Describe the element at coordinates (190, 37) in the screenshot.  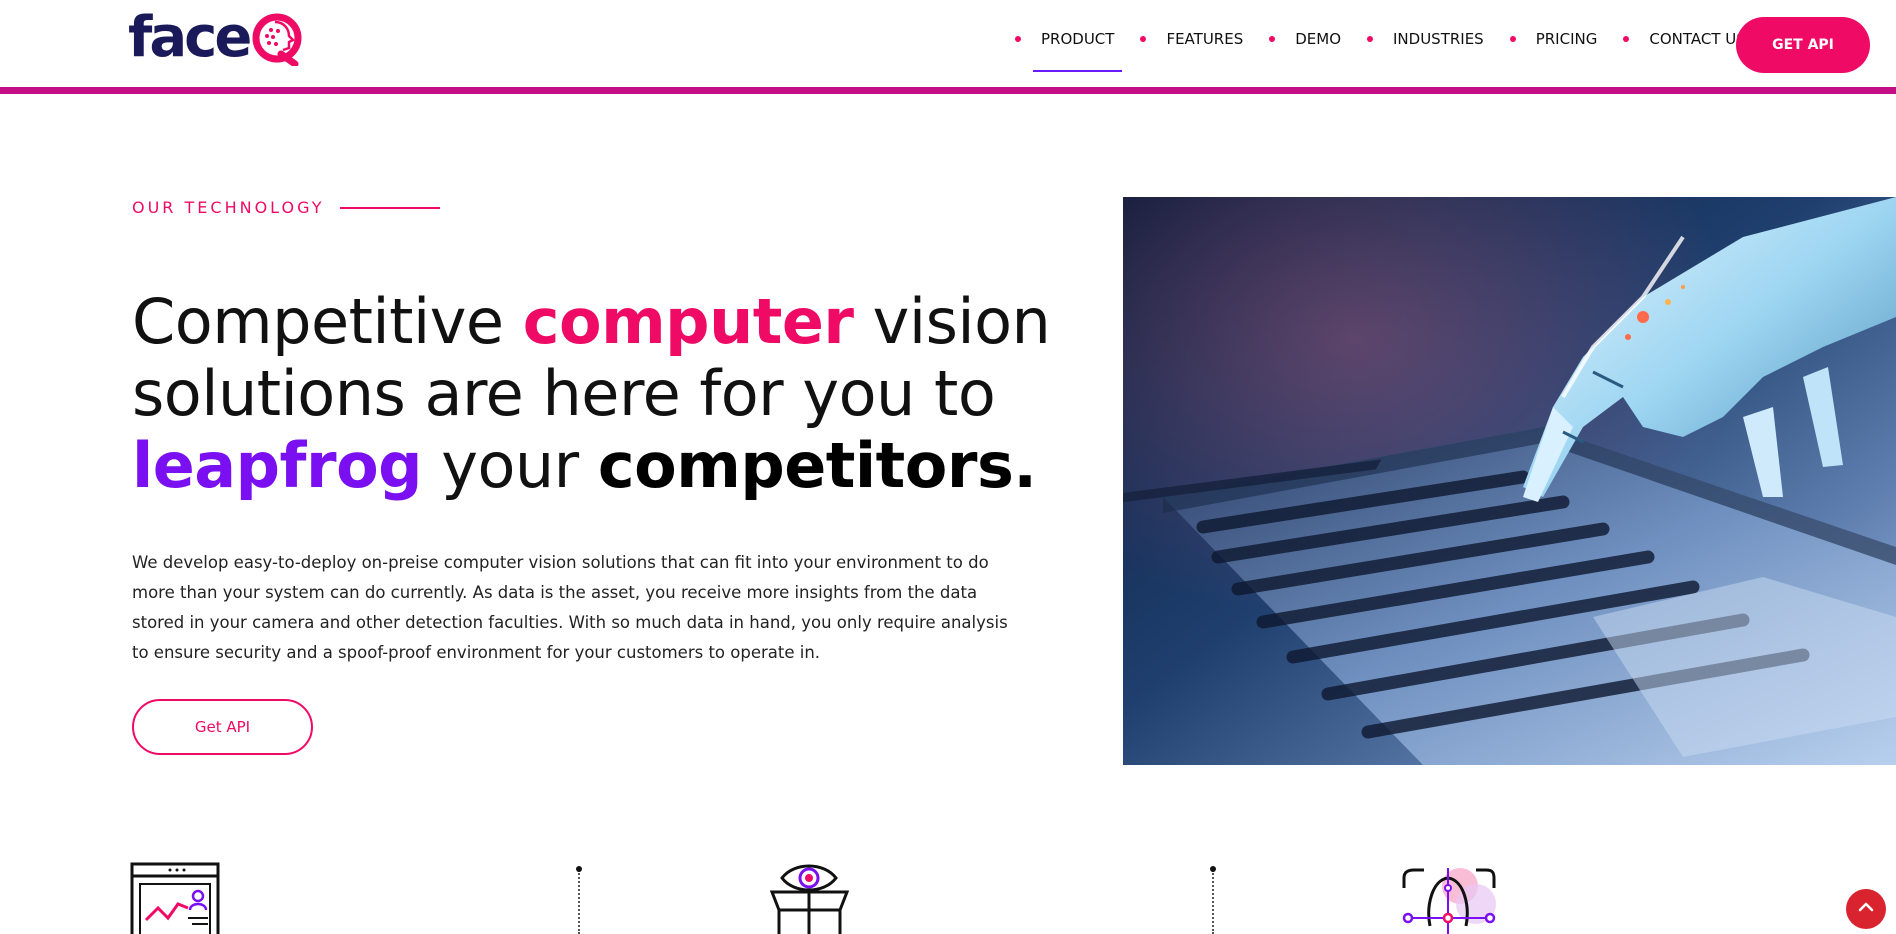
I see `logo-wordmark: face` at that location.